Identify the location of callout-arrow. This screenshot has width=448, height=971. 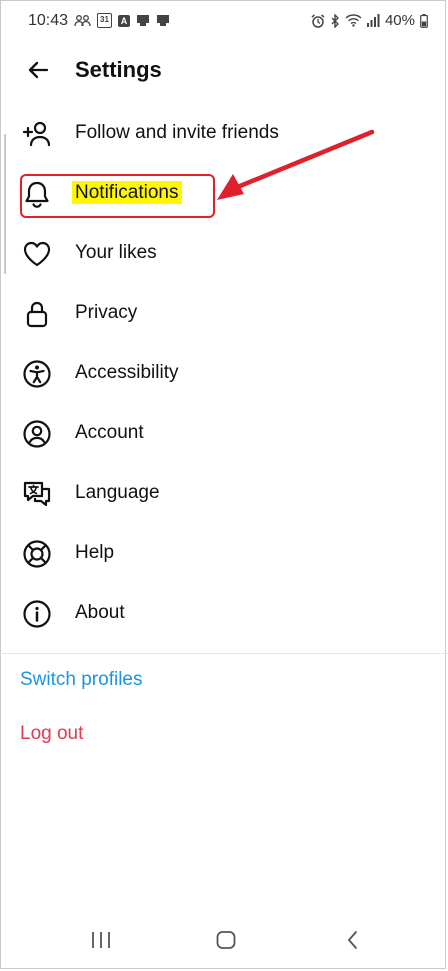
(296, 164).